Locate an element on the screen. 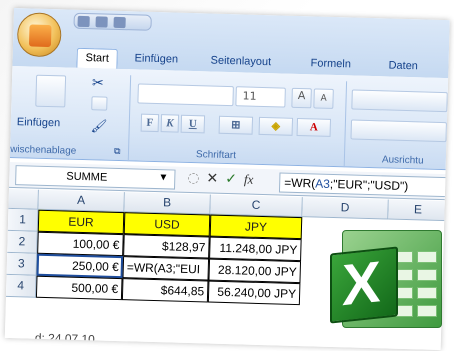 The image size is (454, 351). cut-icon: ✂ is located at coordinates (98, 82).